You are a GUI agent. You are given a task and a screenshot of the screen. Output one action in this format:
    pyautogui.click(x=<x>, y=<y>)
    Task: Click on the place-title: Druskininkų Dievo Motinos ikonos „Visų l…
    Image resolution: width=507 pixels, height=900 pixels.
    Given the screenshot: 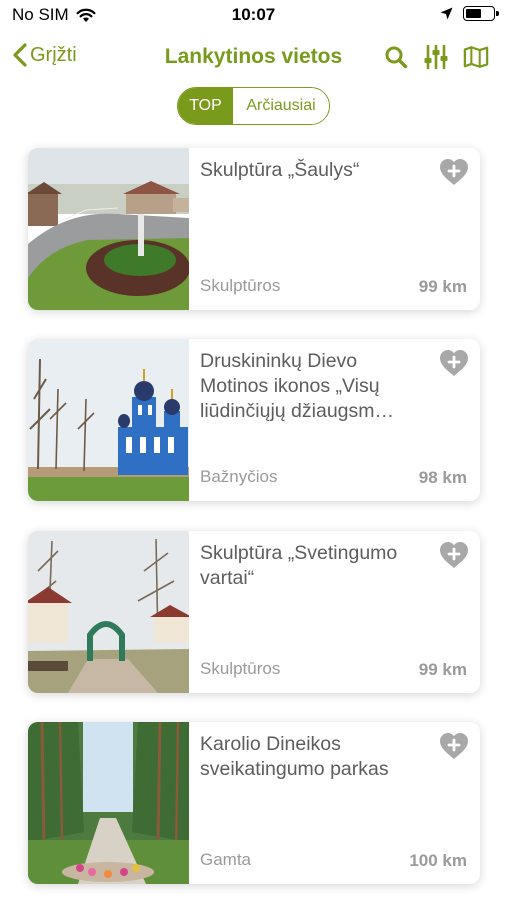 What is the action you would take?
    pyautogui.click(x=297, y=386)
    